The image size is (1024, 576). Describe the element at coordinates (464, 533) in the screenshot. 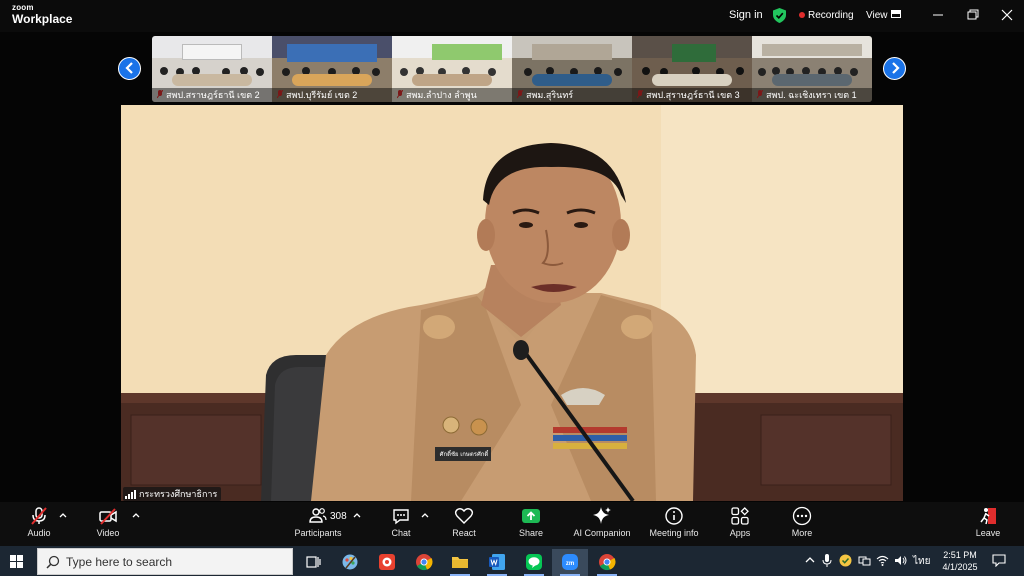

I see `react-label: React` at that location.